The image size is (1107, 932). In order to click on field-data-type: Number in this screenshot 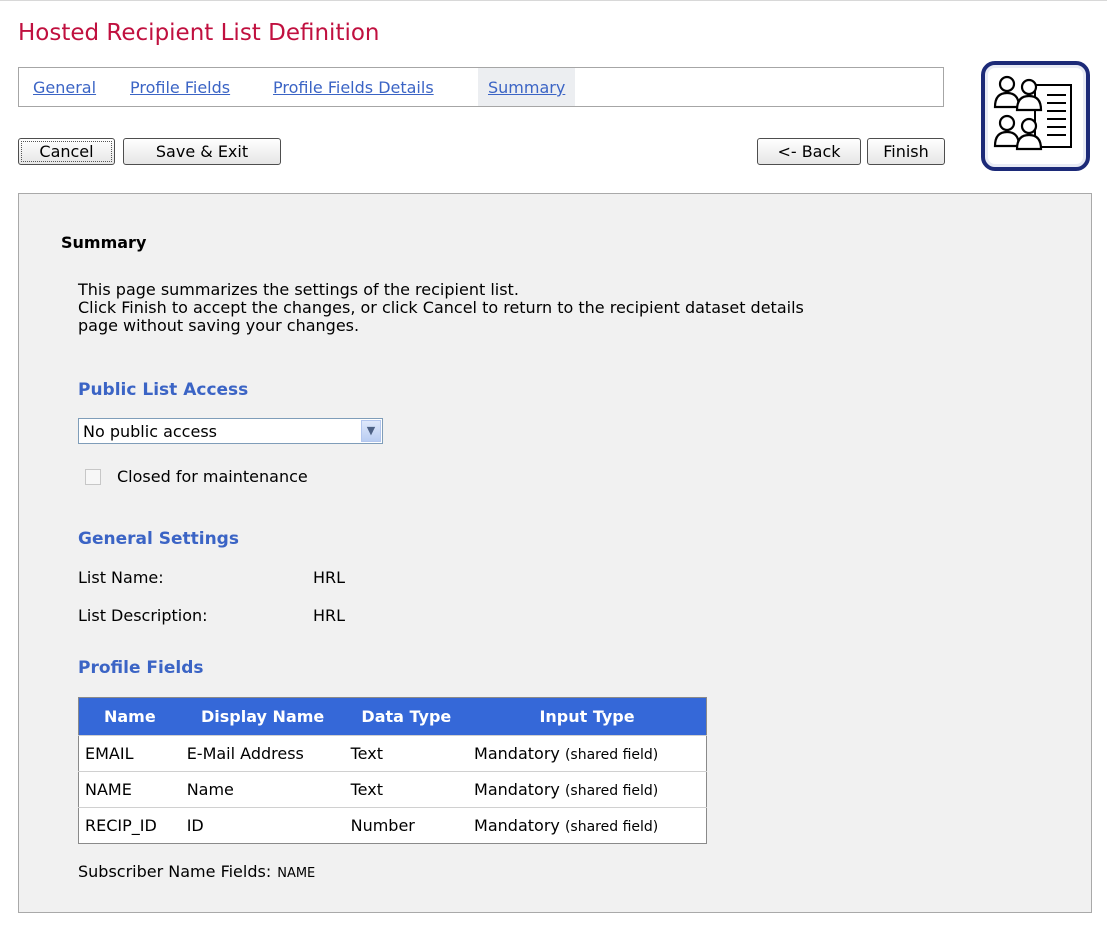, I will do `click(406, 825)`.